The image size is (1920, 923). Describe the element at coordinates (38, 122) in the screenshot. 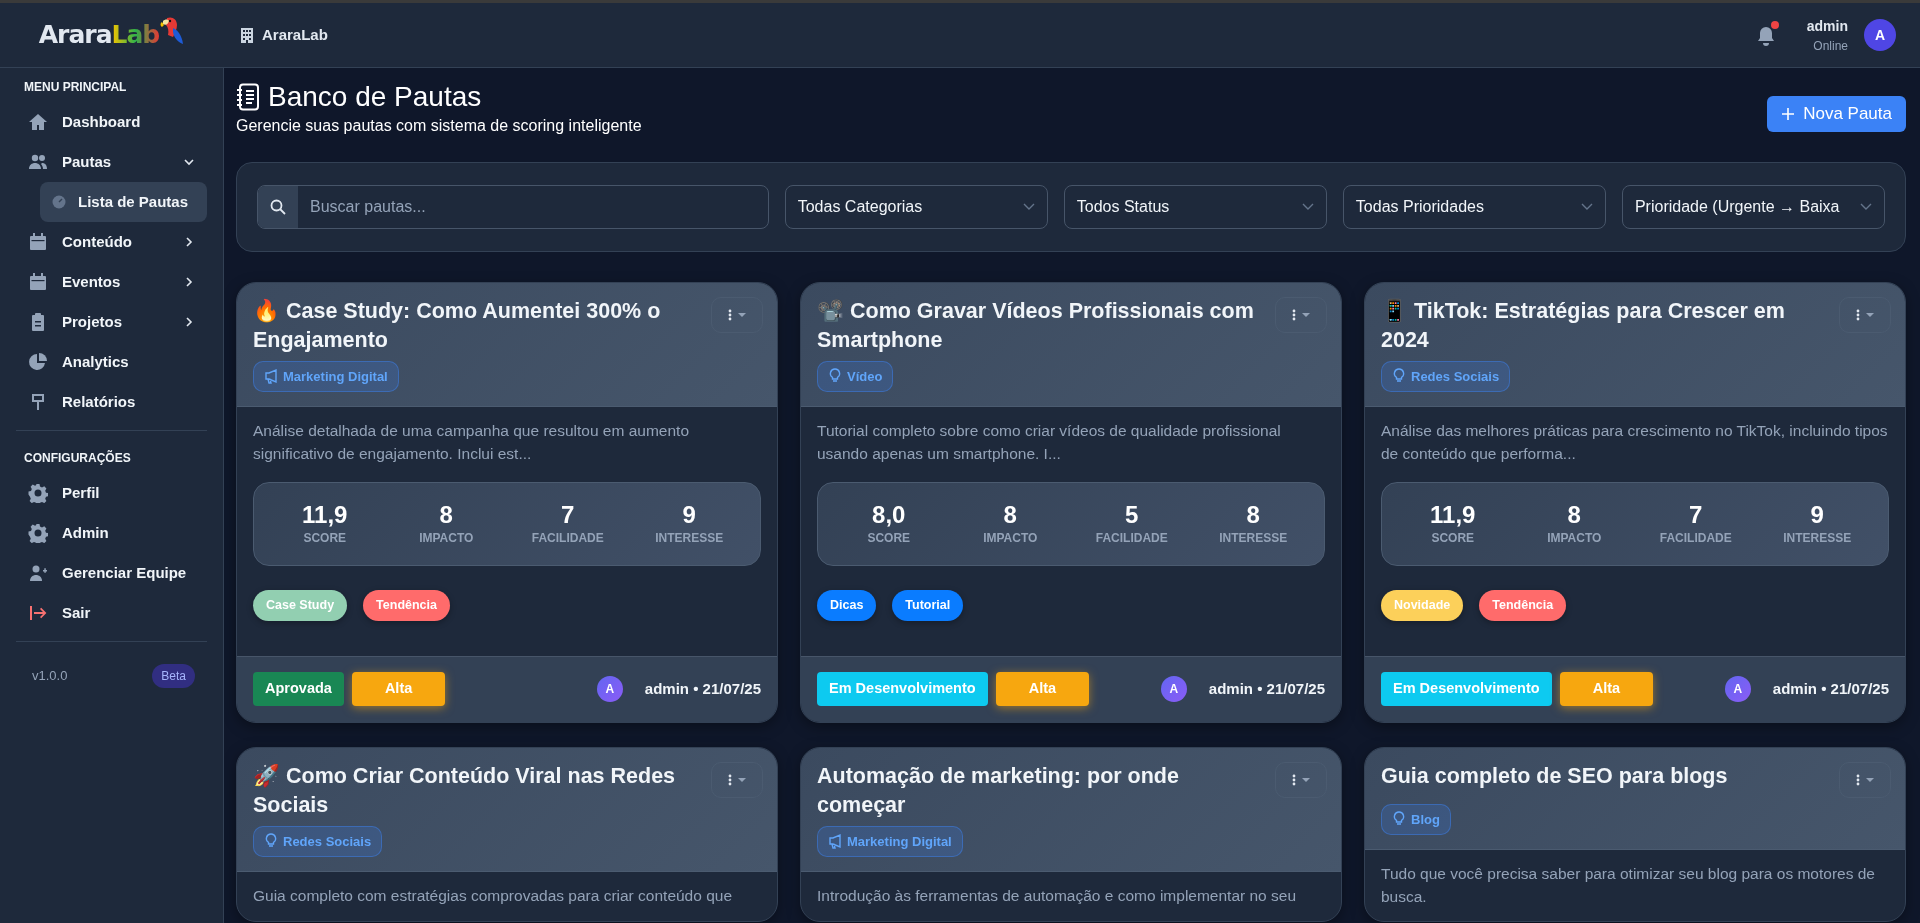

I see `house-icon` at that location.